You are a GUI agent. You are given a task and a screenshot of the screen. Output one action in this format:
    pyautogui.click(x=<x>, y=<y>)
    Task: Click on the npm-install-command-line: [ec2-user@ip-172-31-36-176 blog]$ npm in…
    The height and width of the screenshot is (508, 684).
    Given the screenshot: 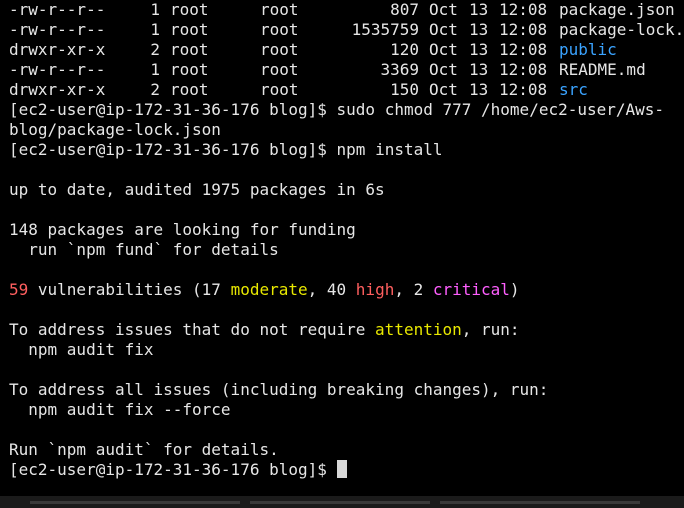 What is the action you would take?
    pyautogui.click(x=226, y=150)
    